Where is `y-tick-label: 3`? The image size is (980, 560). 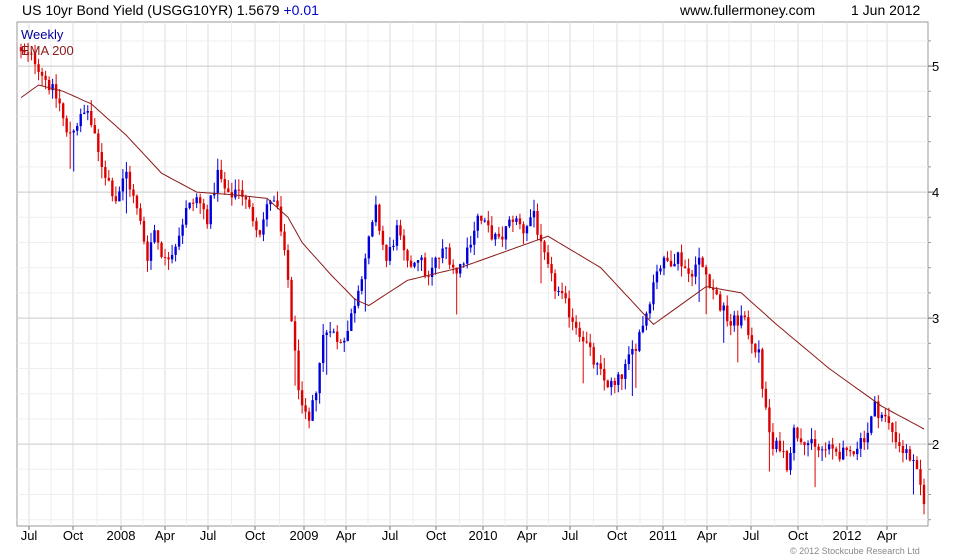 y-tick-label: 3 is located at coordinates (935, 318).